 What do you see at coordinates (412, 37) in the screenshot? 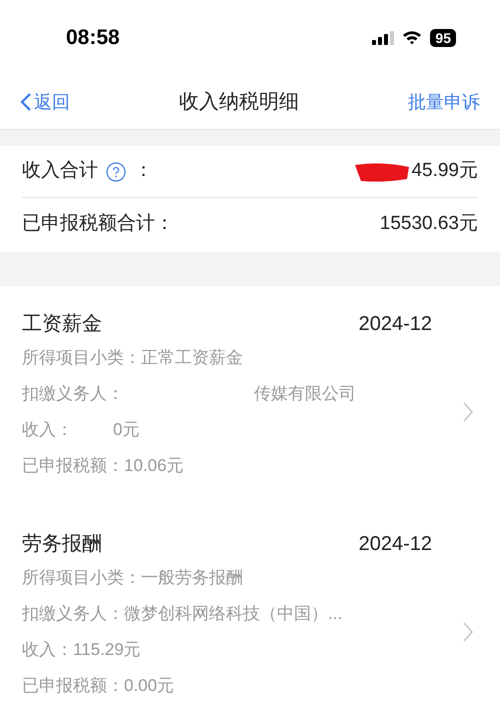
I see `wifi-icon` at bounding box center [412, 37].